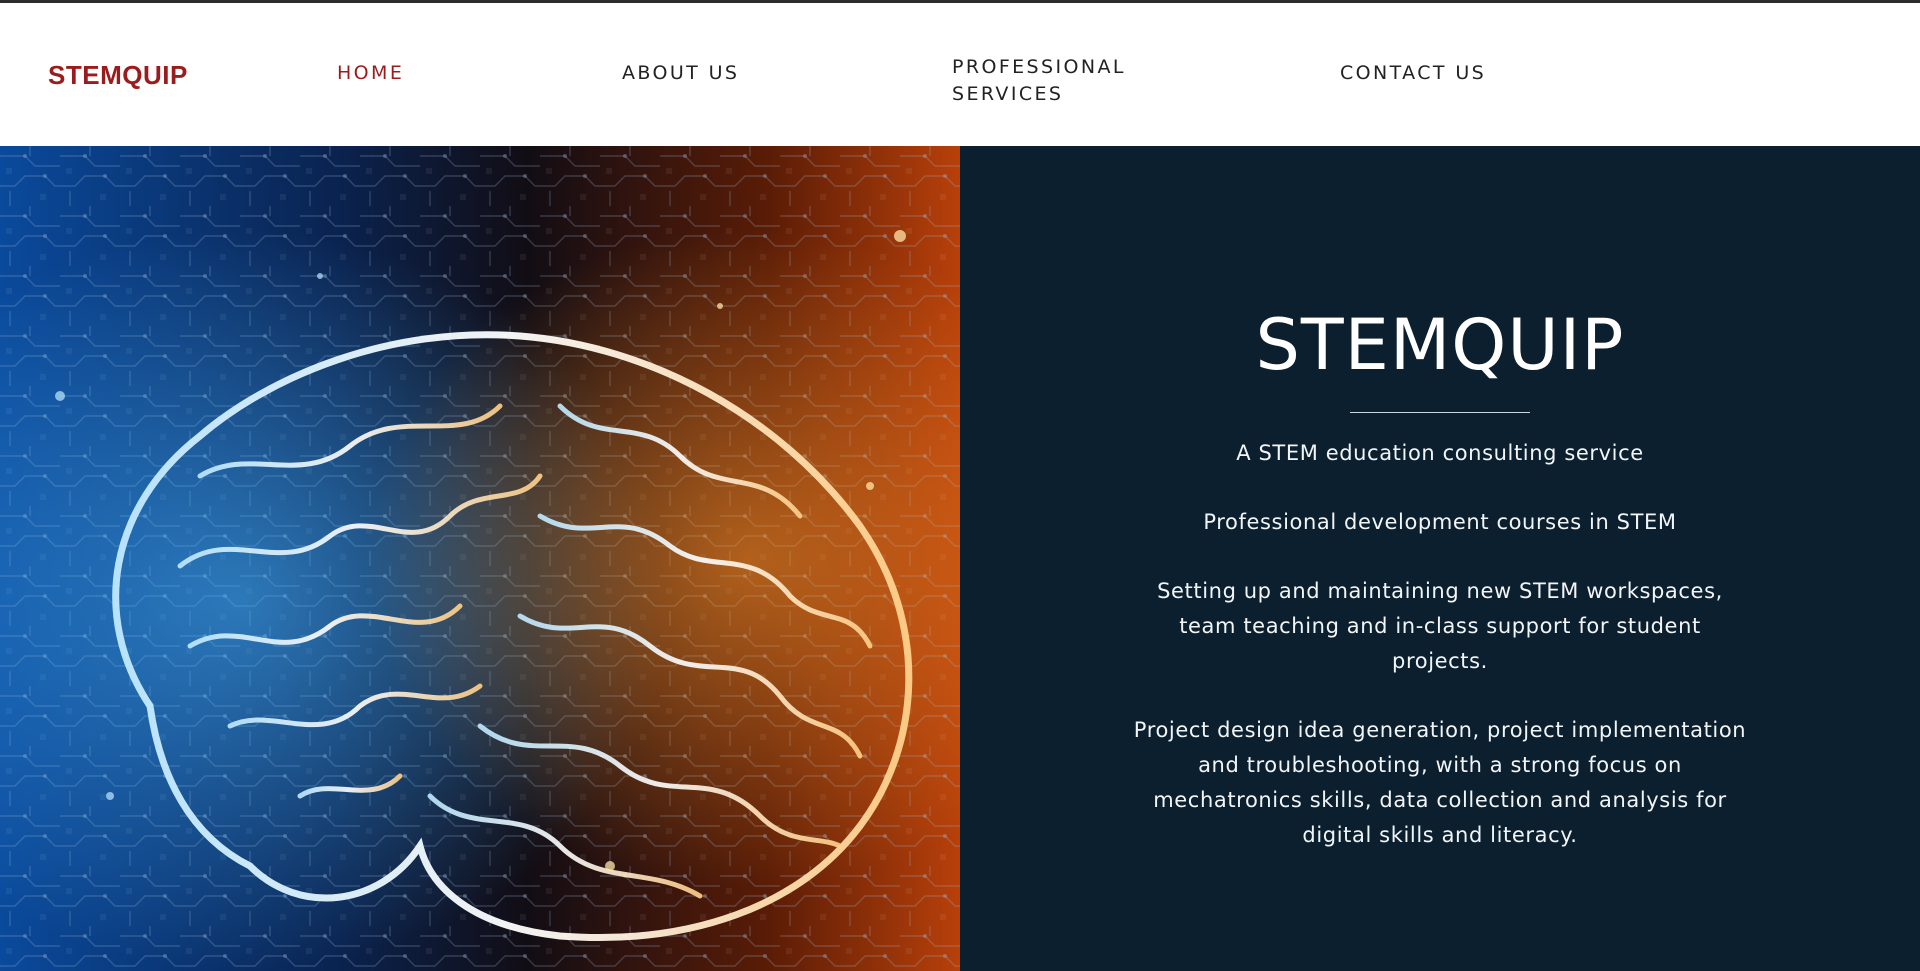  I want to click on title-divider, so click(1440, 412).